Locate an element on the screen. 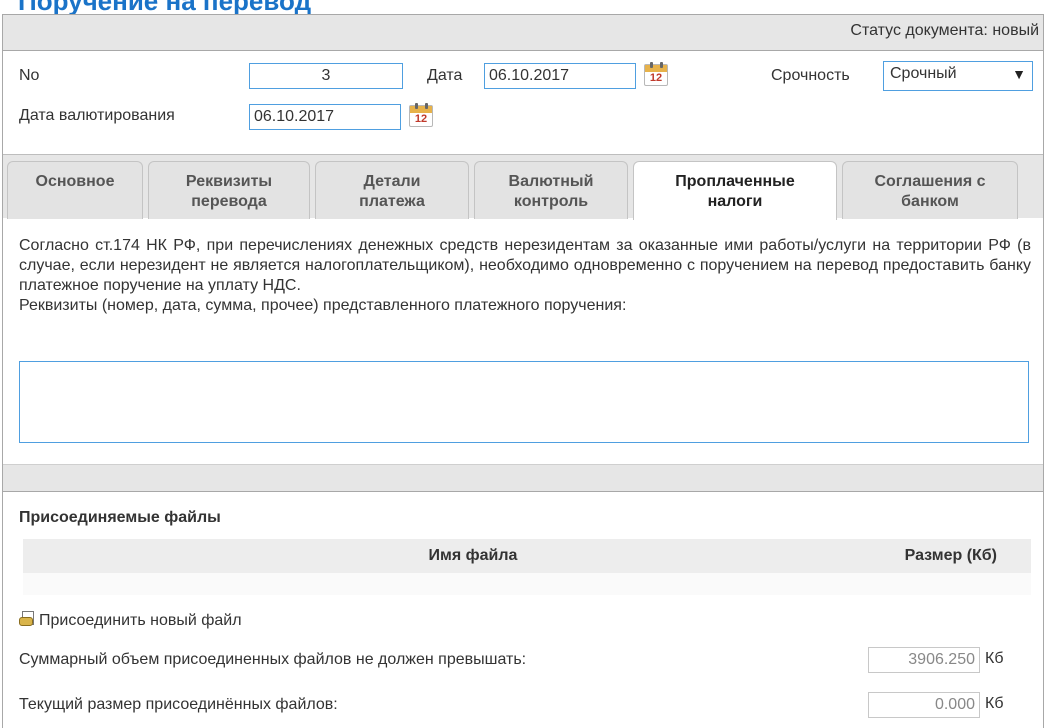 Image resolution: width=1046 pixels, height=728 pixels. attach-file-link: Присоединить новый файл is located at coordinates (130, 620).